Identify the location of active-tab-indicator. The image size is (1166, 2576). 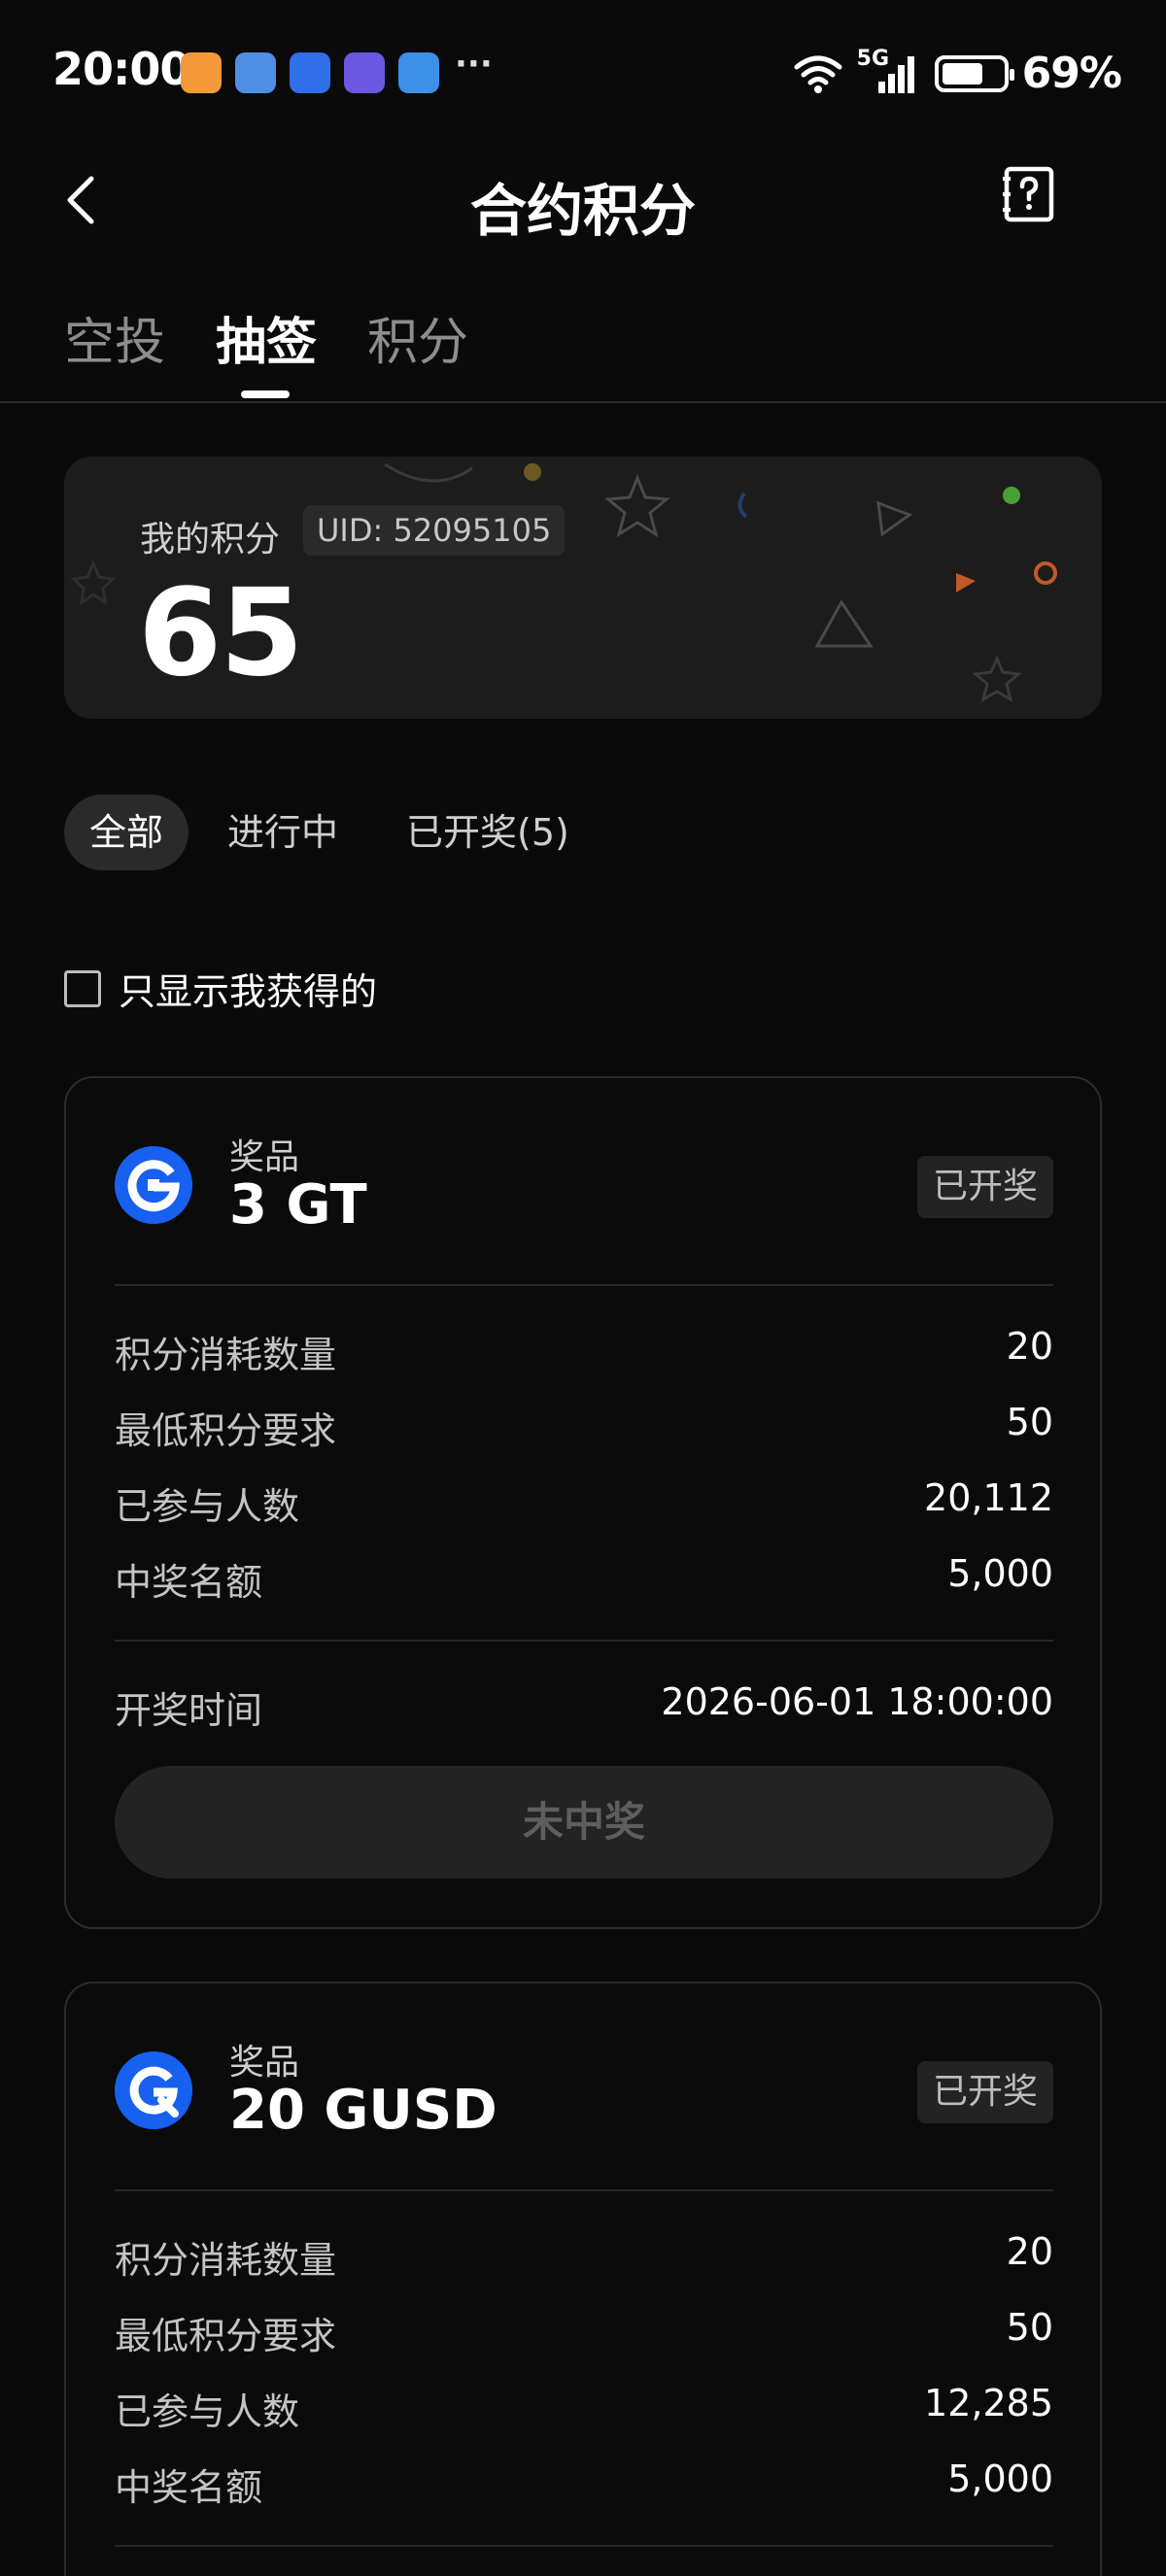
(265, 394).